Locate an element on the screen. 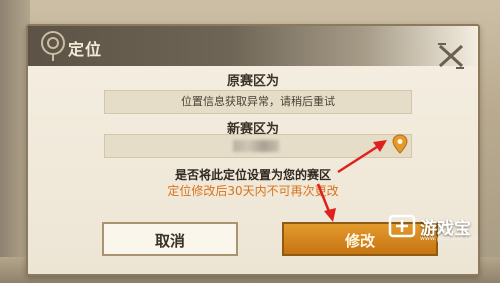 This screenshot has width=500, height=283. watermark-url: www.youxibao.com is located at coordinates (449, 238).